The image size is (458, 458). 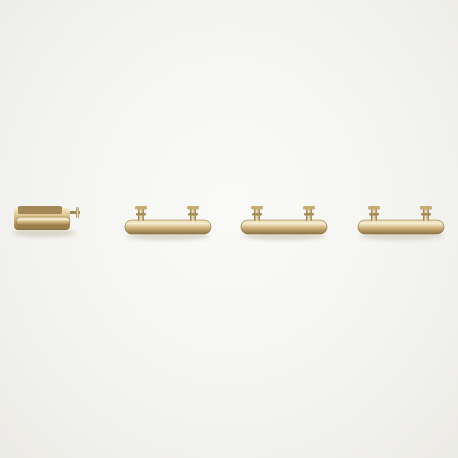 I want to click on photo-canvas, so click(x=228, y=223).